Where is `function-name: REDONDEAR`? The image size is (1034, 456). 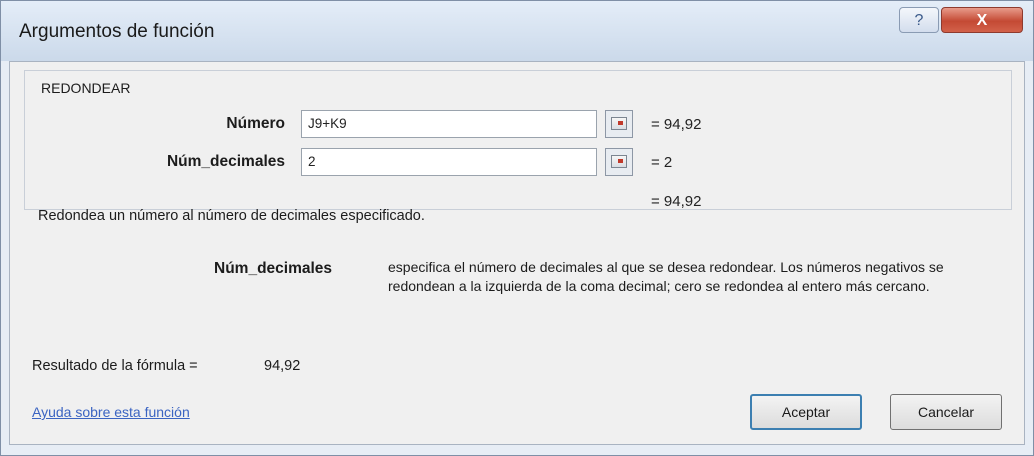
function-name: REDONDEAR is located at coordinates (86, 88).